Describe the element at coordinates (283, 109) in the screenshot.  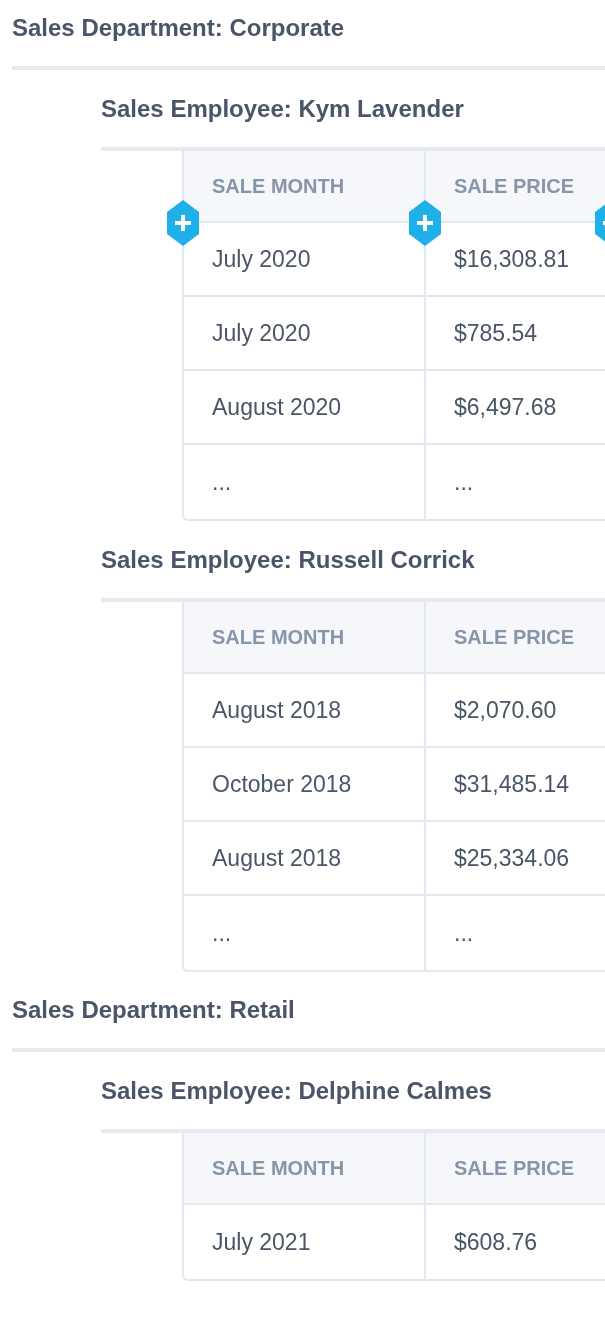
I see `employee-title: Sales Employee: Kym Lavender` at that location.